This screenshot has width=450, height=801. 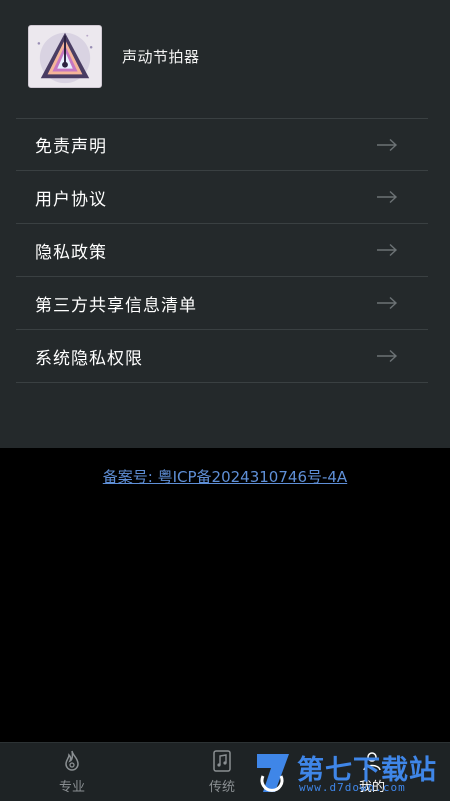 I want to click on flame-icon, so click(x=72, y=761).